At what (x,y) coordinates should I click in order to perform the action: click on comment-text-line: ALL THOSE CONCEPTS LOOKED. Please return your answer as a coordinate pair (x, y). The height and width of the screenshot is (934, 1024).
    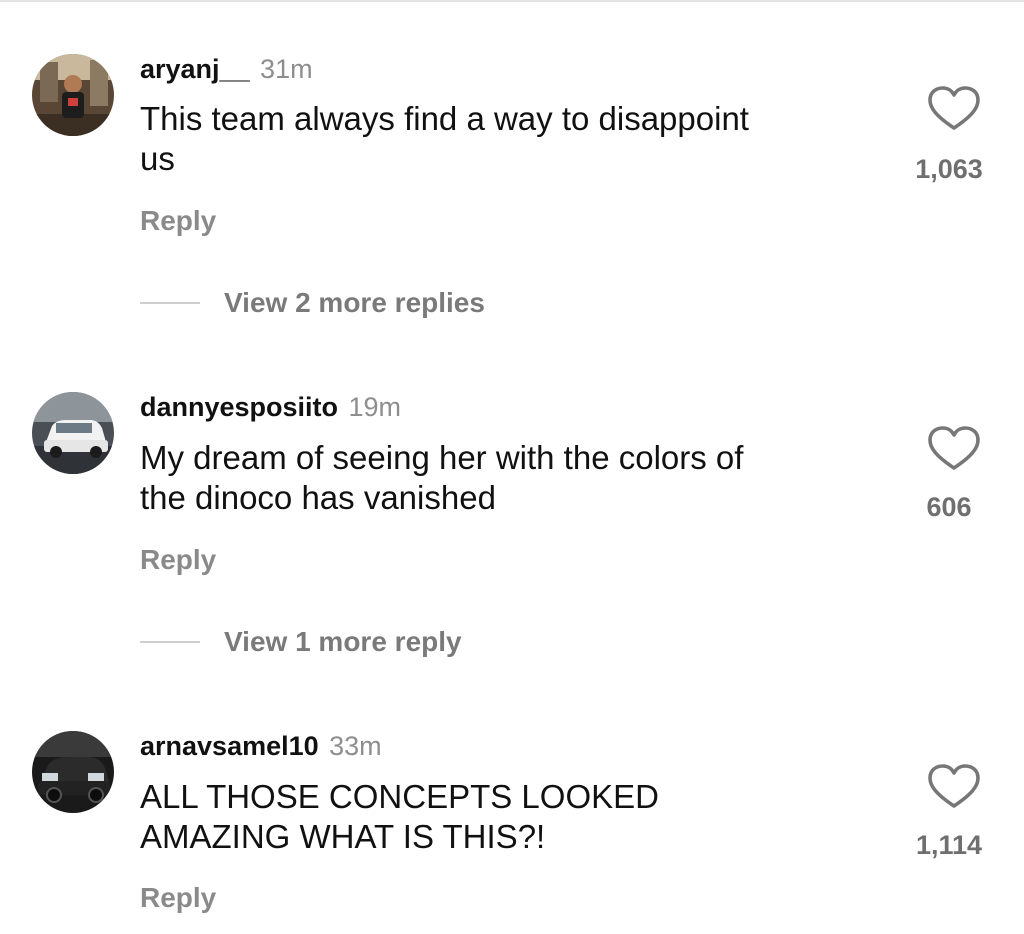
    Looking at the image, I should click on (399, 796).